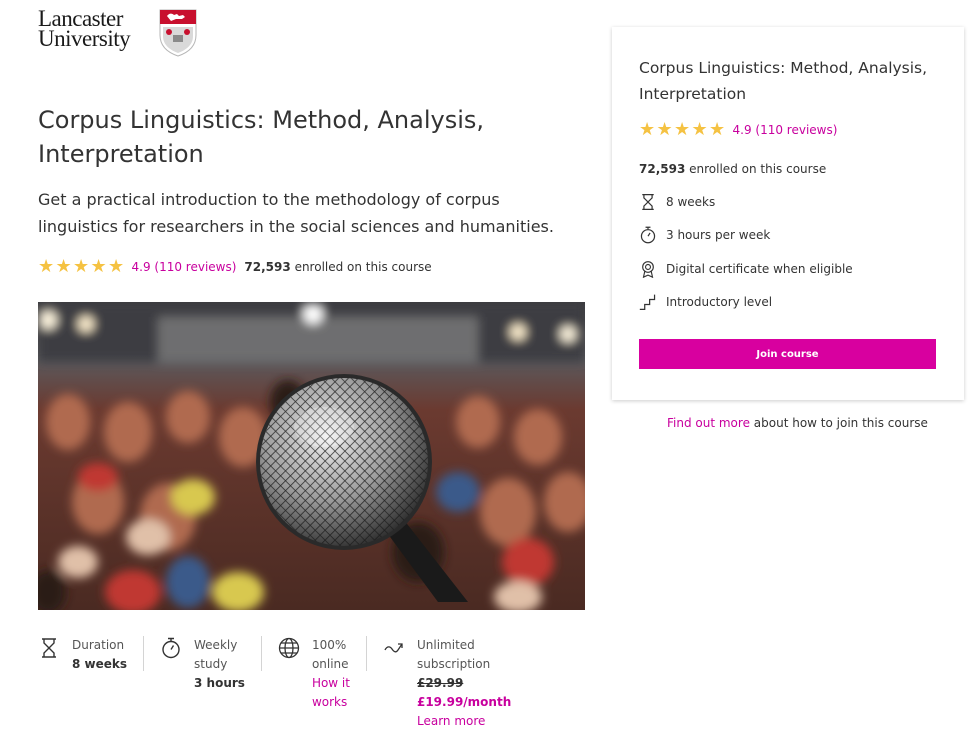 The height and width of the screenshot is (742, 979). Describe the element at coordinates (216, 645) in the screenshot. I see `weekly-label-1: Weekly` at that location.